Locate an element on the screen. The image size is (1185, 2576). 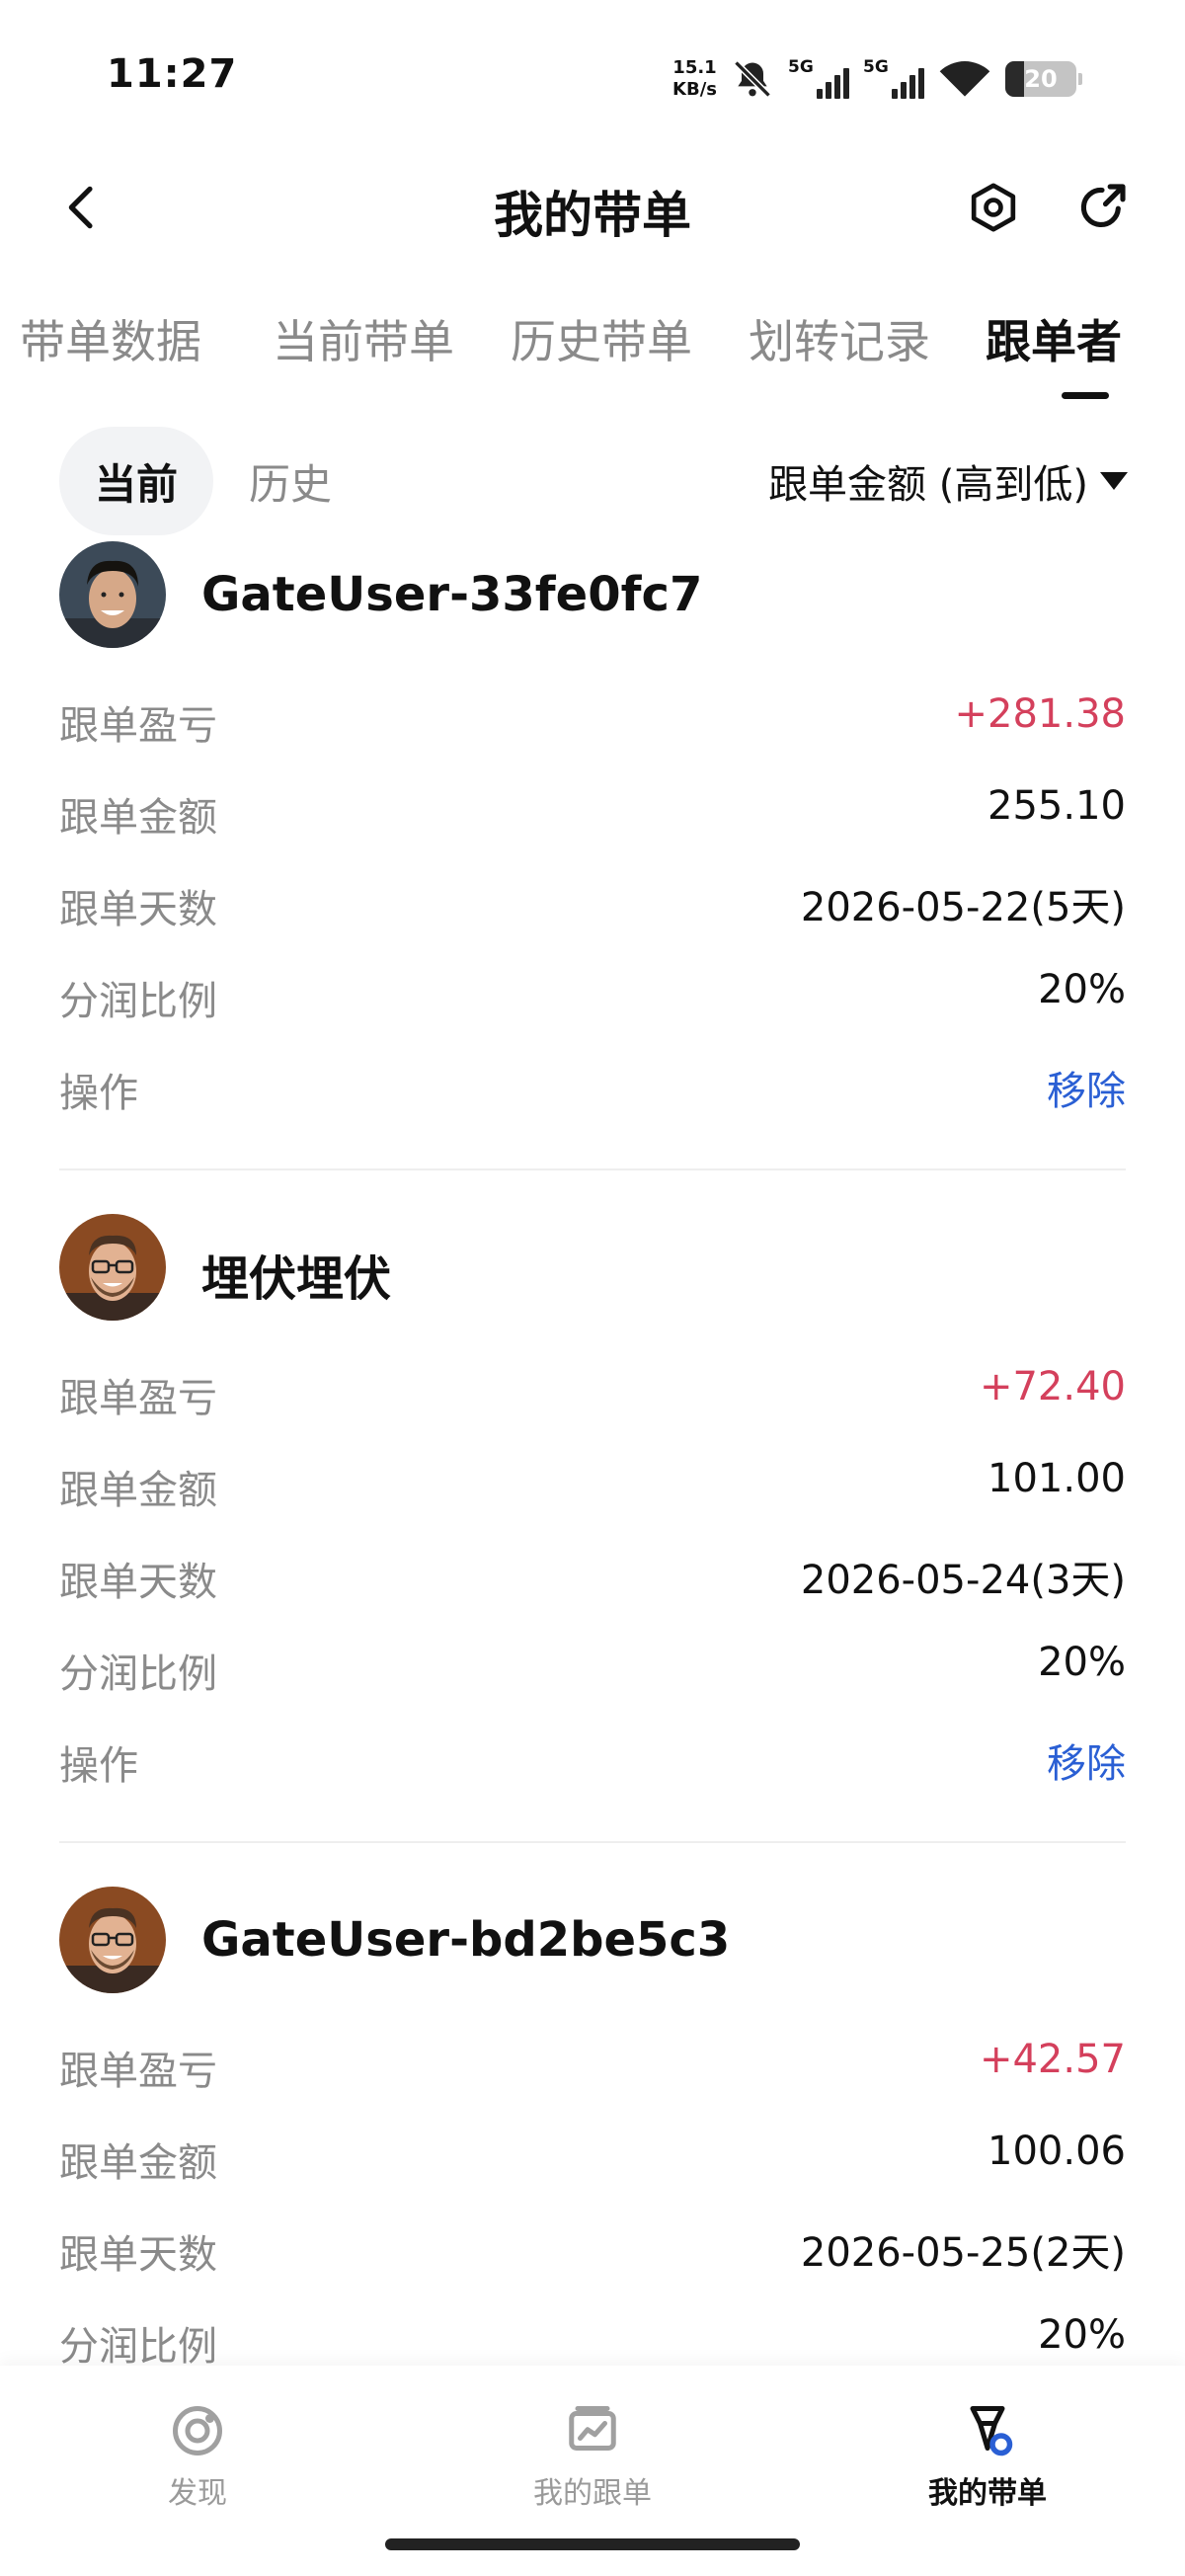
stat-value-pnl: +281.38 is located at coordinates (1040, 714).